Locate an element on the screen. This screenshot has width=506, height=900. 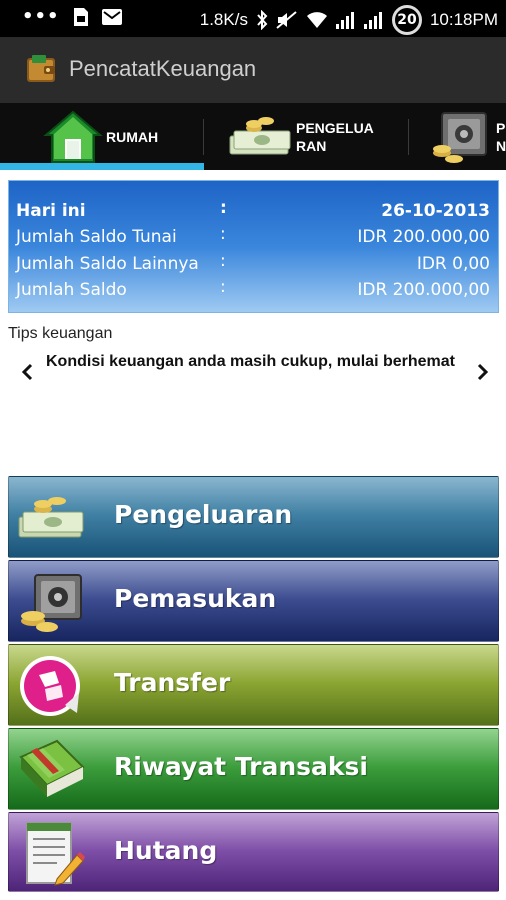
mute-icon is located at coordinates (286, 20).